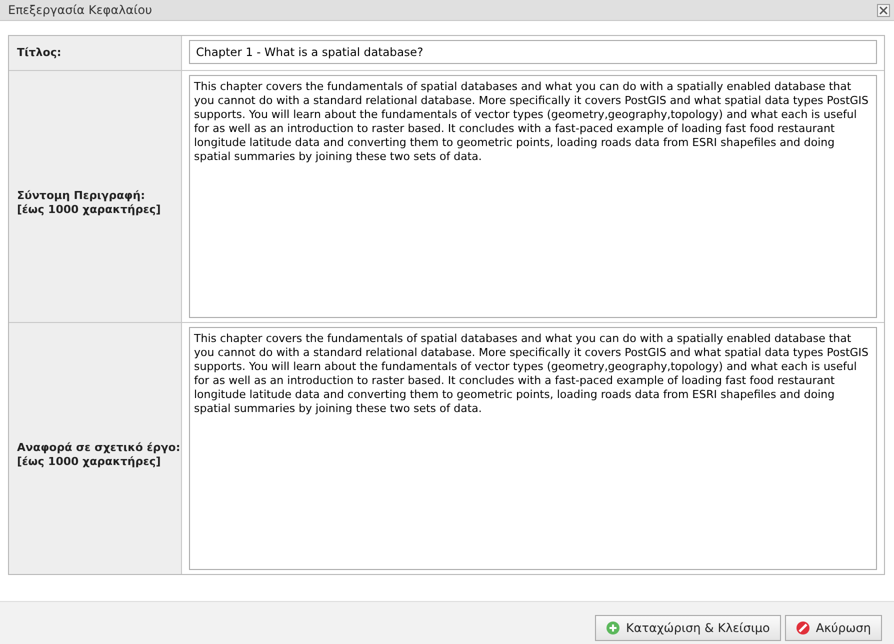 This screenshot has height=644, width=894. What do you see at coordinates (80, 10) in the screenshot?
I see `window-title: Επεξεργασία Κεφαλαίου` at bounding box center [80, 10].